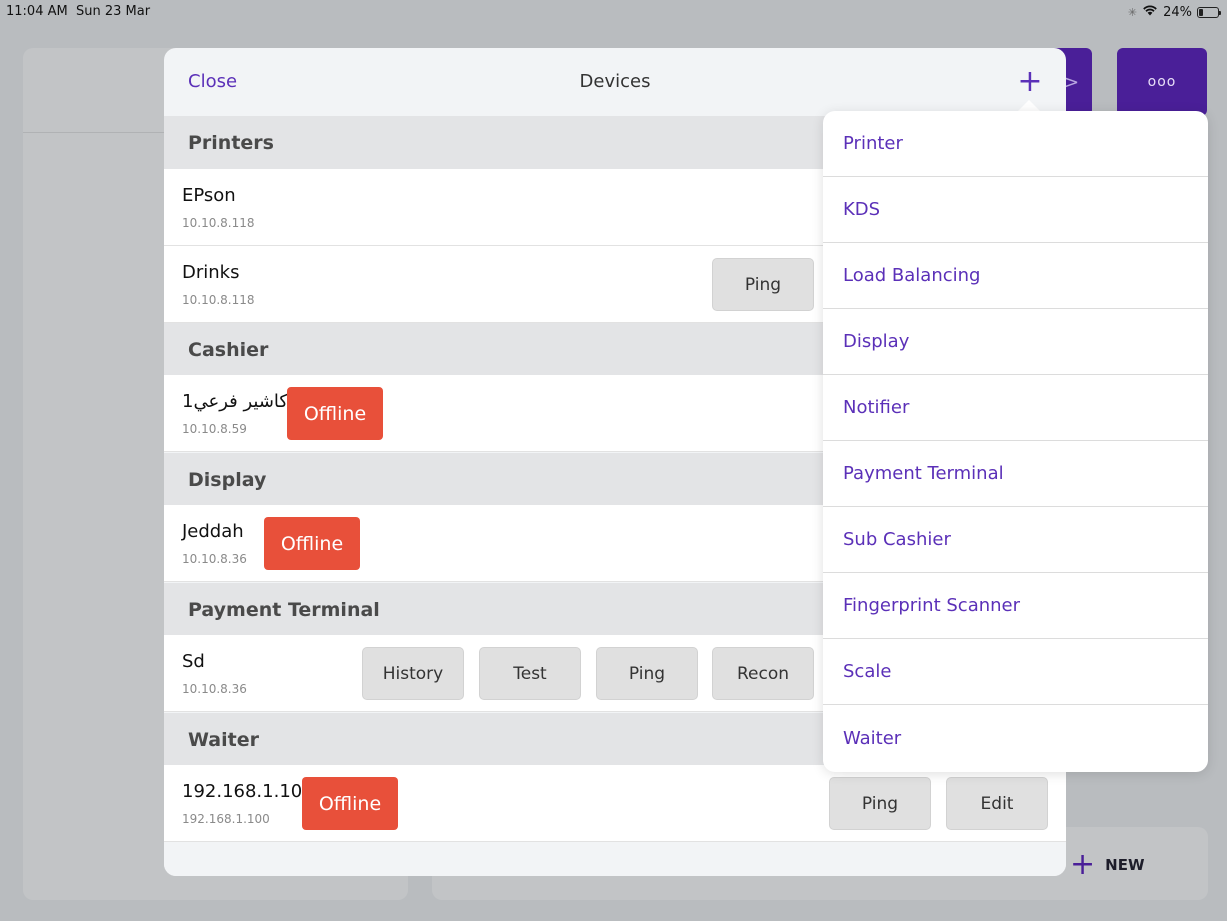  Describe the element at coordinates (997, 803) in the screenshot. I see `edit-button: Edit` at that location.